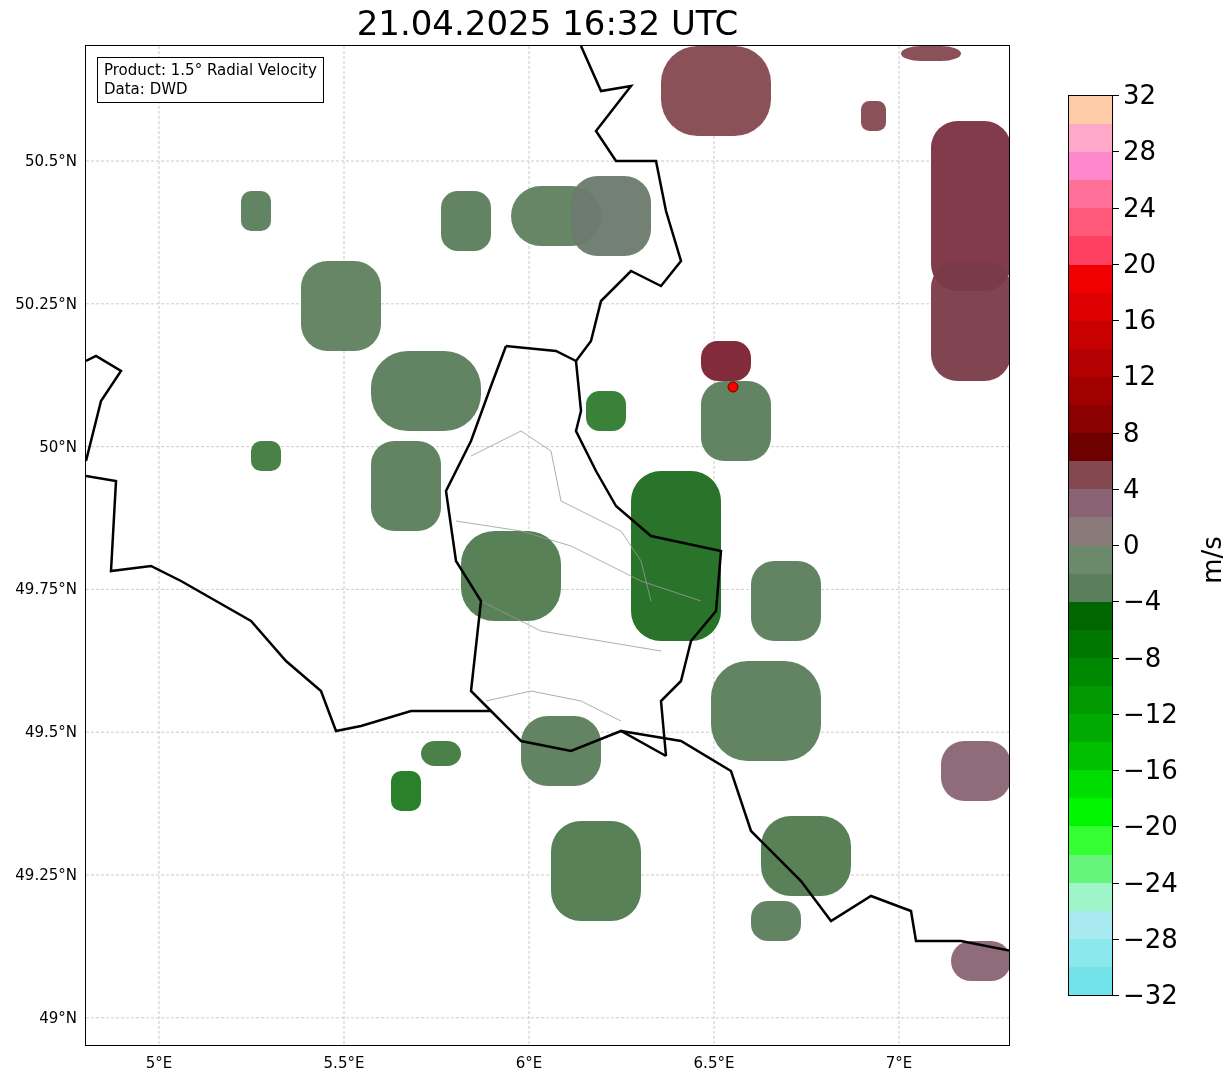 This screenshot has width=1225, height=1081. What do you see at coordinates (1140, 263) in the screenshot?
I see `colorbar-tick-label: 20` at bounding box center [1140, 263].